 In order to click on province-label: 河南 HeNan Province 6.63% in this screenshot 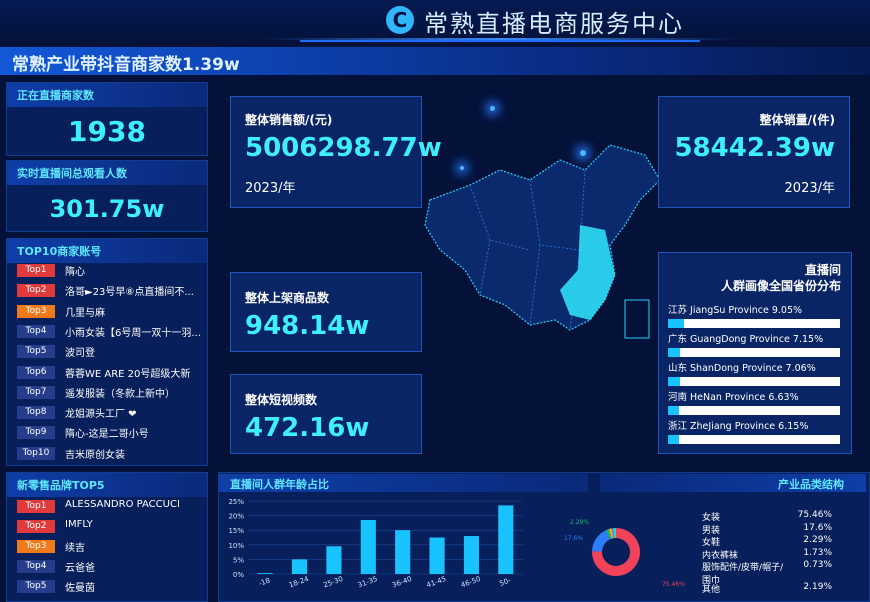, I will do `click(733, 397)`.